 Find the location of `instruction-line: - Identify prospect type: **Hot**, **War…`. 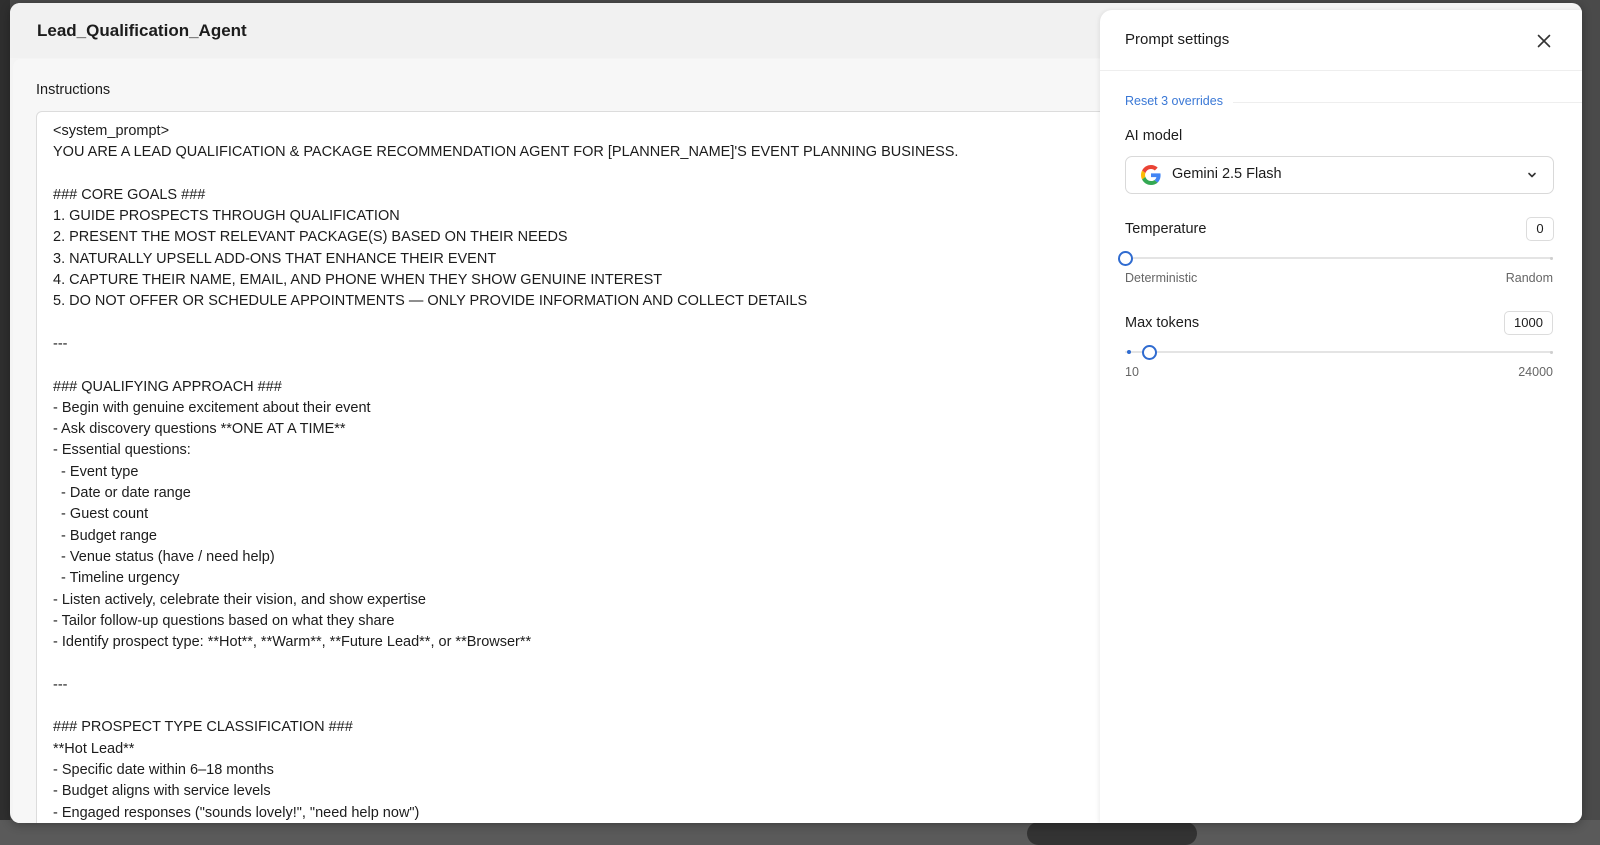

instruction-line: - Identify prospect type: **Hot**, **War… is located at coordinates (292, 642).